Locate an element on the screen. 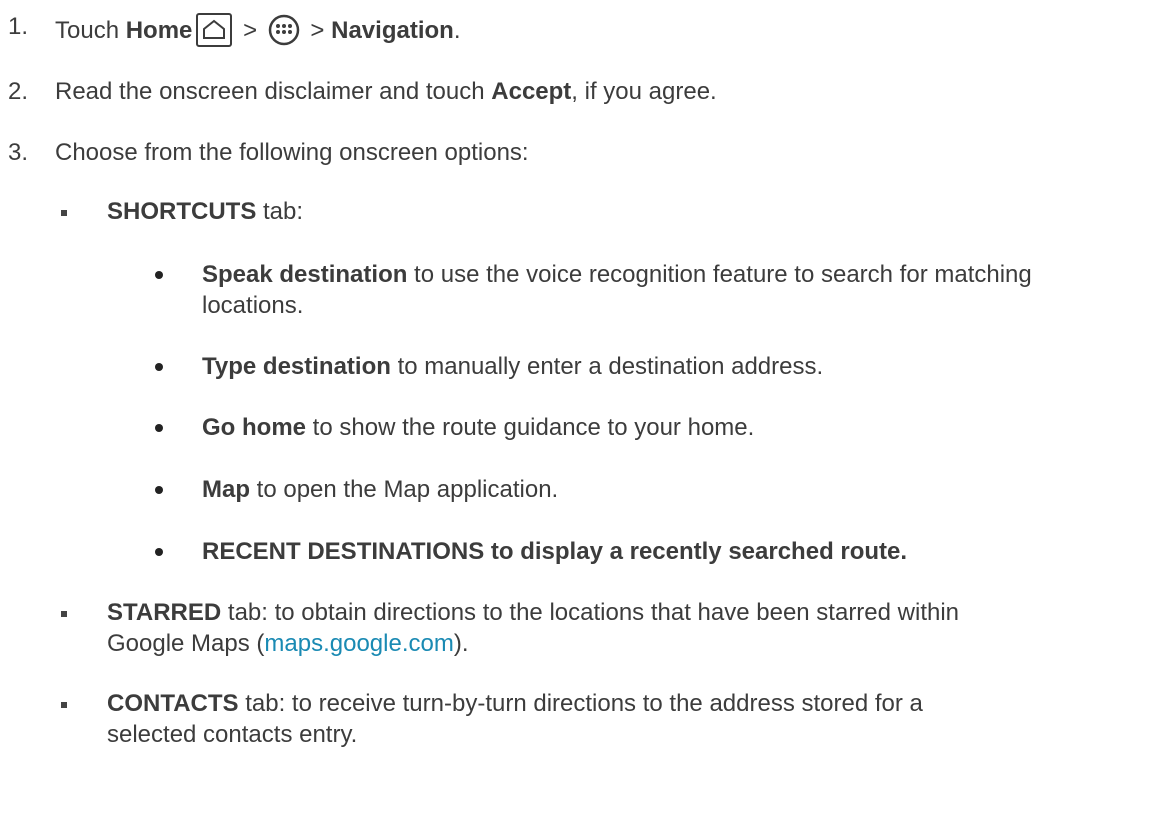  home-icon is located at coordinates (214, 30).